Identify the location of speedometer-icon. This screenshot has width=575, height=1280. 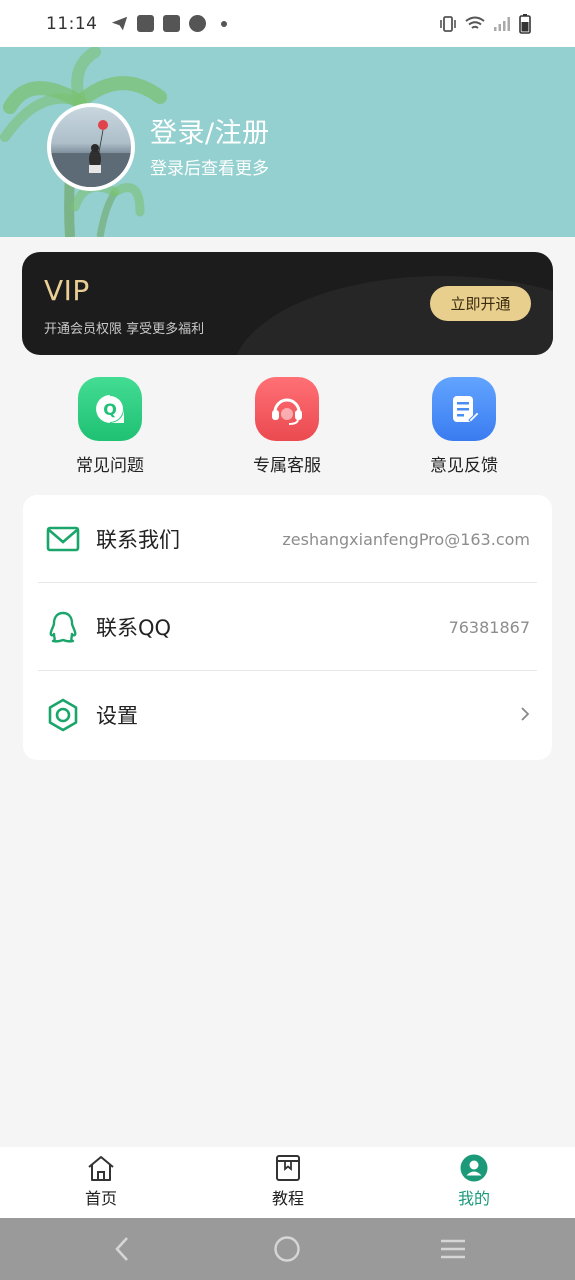
(197, 23).